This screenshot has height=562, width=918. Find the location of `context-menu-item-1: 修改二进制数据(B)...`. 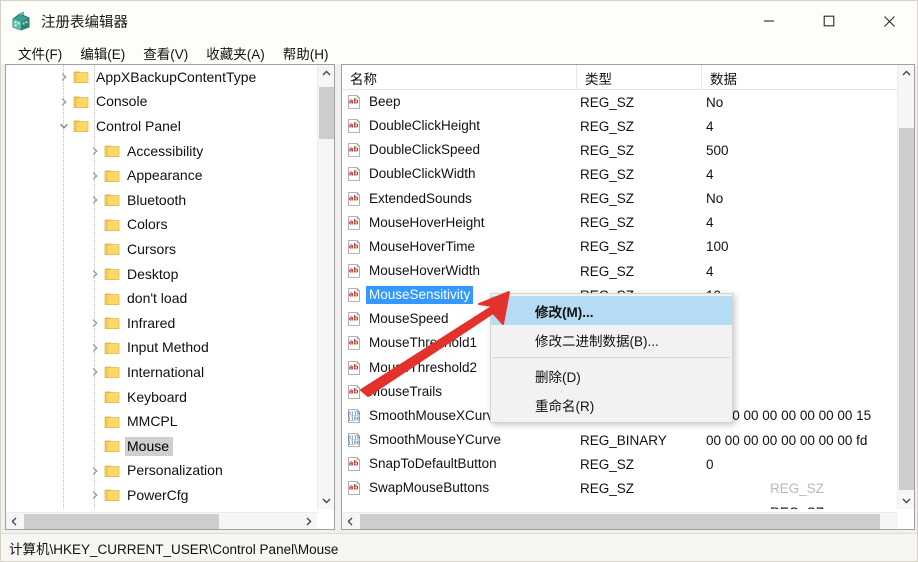

context-menu-item-1: 修改二进制数据(B)... is located at coordinates (611, 339).